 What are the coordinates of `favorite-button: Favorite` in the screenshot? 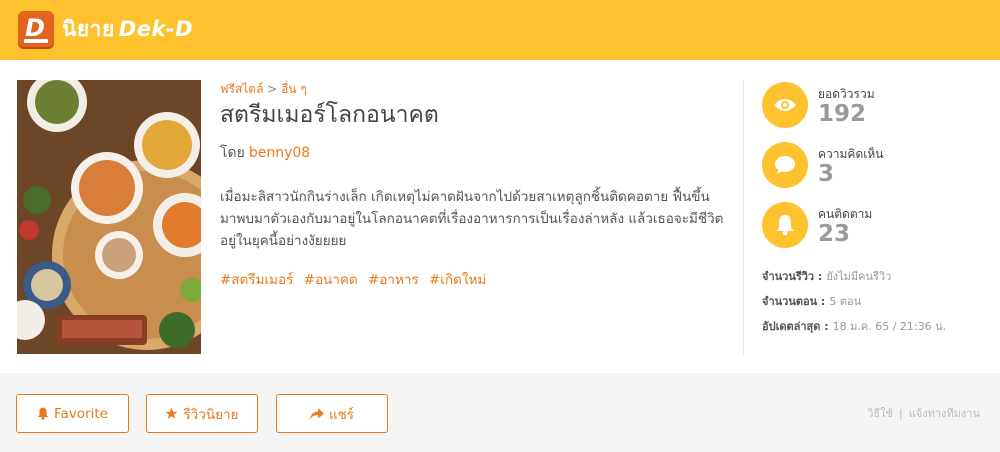 It's located at (72, 413).